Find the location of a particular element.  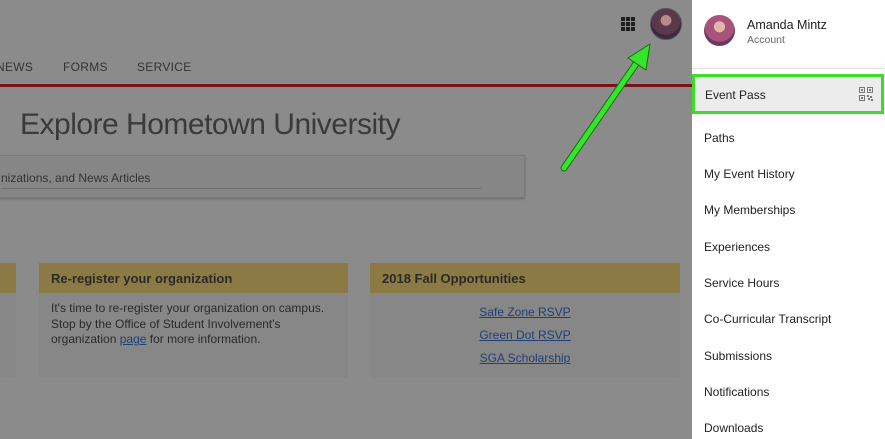

card-title: 2018 Fall Opportunities is located at coordinates (525, 278).